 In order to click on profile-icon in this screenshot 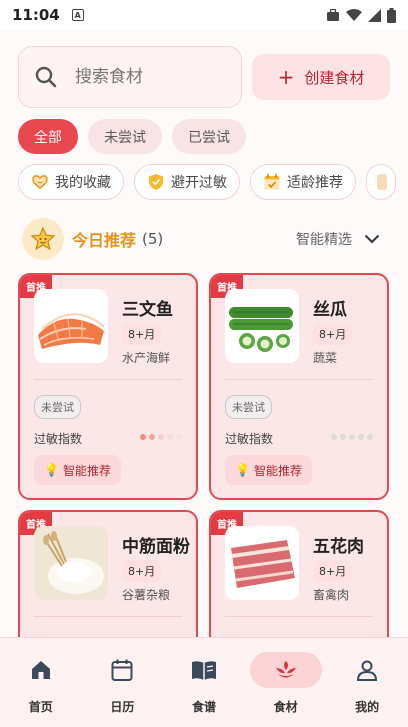, I will do `click(367, 670)`.